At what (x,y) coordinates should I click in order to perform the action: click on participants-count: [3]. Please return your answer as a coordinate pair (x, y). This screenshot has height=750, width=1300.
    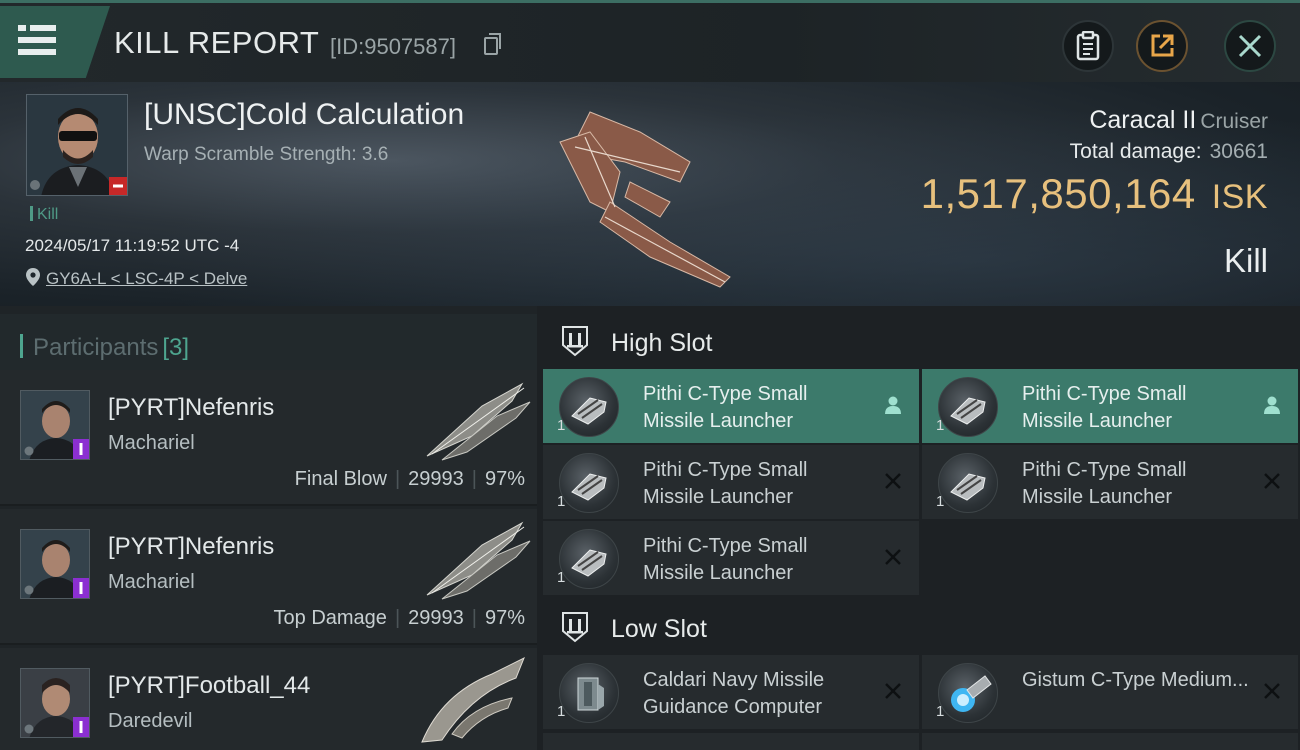
    Looking at the image, I should click on (176, 347).